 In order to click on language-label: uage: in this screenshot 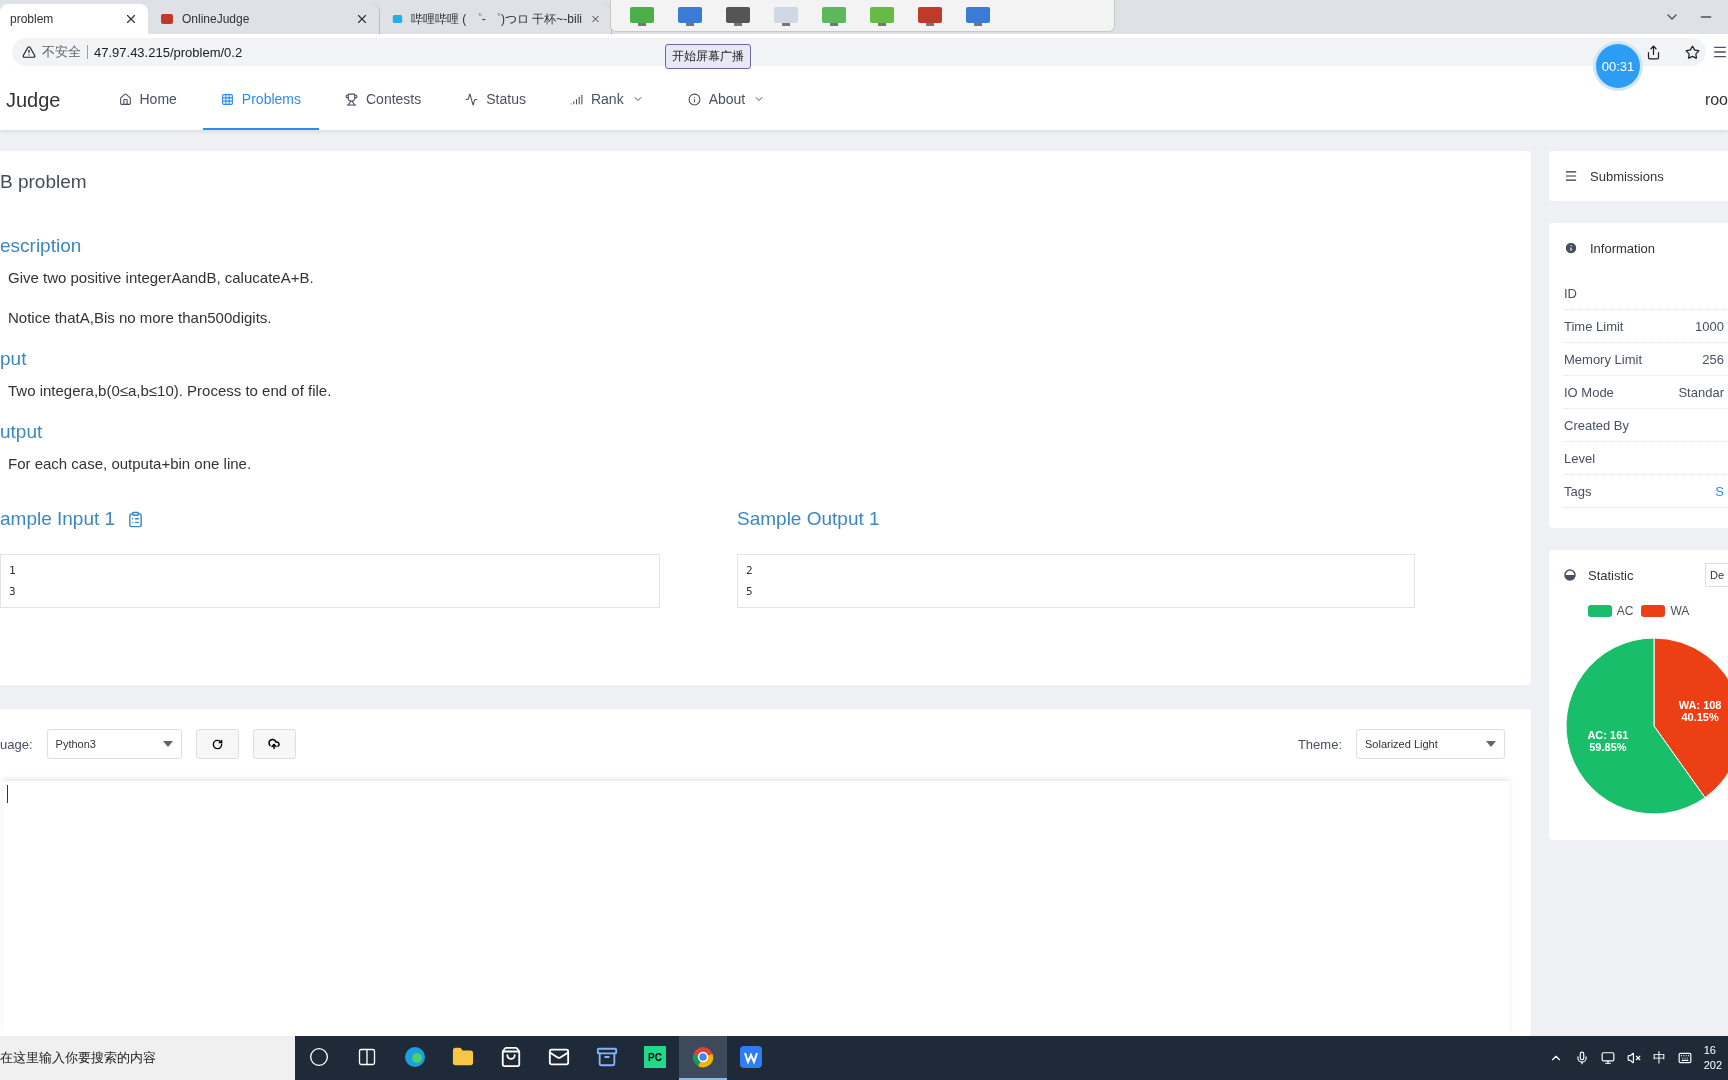, I will do `click(16, 744)`.